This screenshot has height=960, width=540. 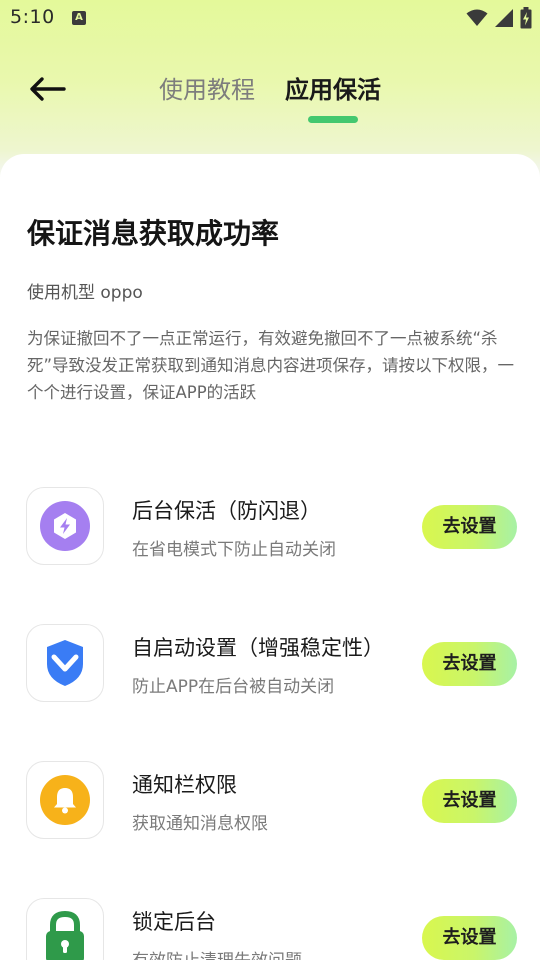 I want to click on status-icons, so click(x=499, y=18).